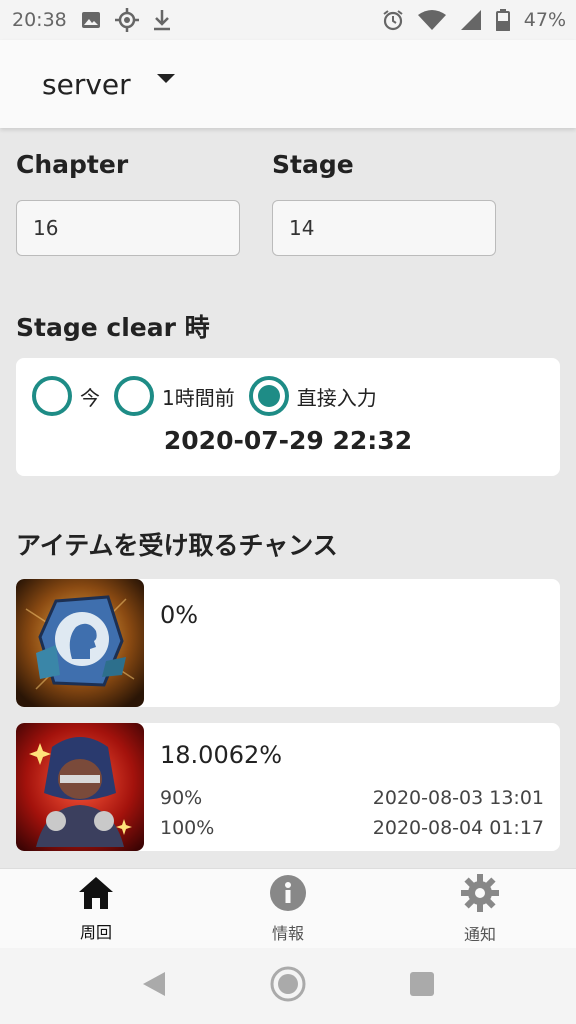  I want to click on clear-time-radio-group: 今 1時間前 直接入力, so click(288, 387).